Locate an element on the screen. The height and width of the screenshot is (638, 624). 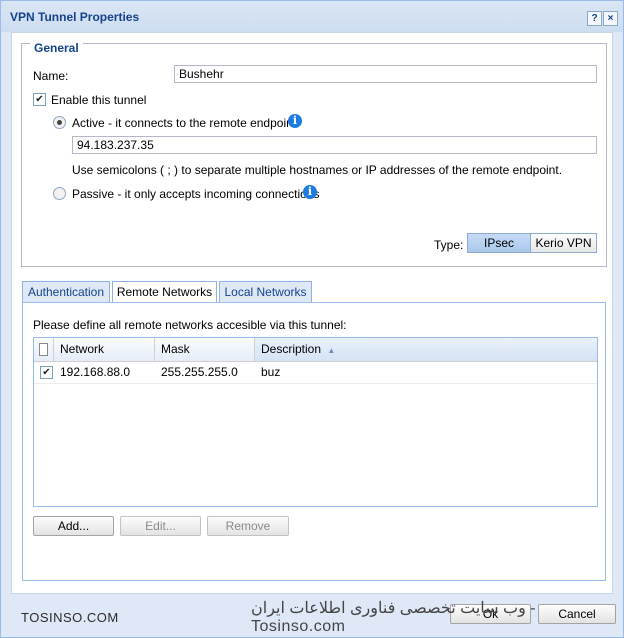
column-description: Description ▲ is located at coordinates (426, 349).